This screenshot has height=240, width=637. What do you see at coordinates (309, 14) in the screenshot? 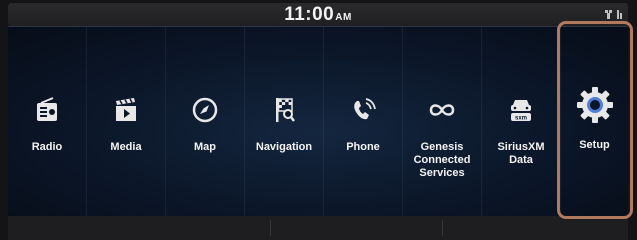
I see `clock-time: 11:00` at bounding box center [309, 14].